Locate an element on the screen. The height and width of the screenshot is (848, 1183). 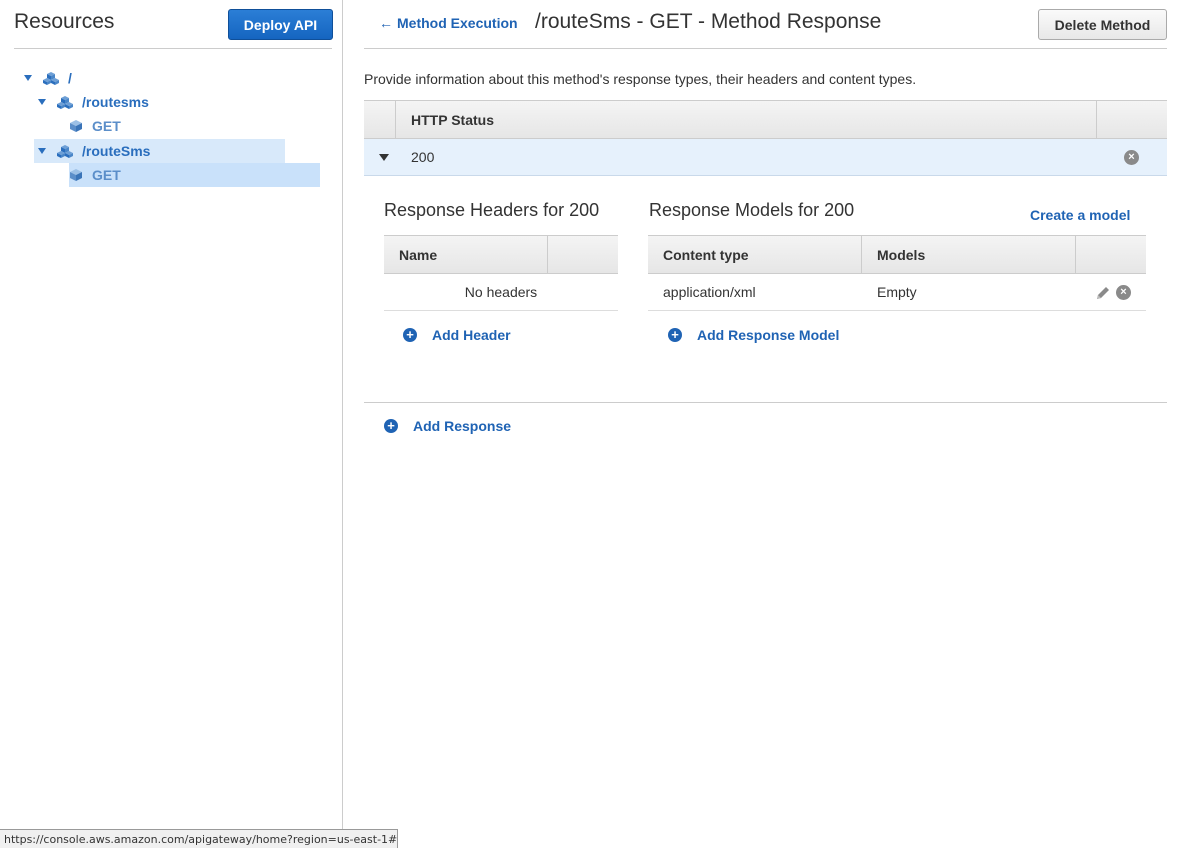
method-execution-link: ← Method Execution is located at coordinates (448, 23).